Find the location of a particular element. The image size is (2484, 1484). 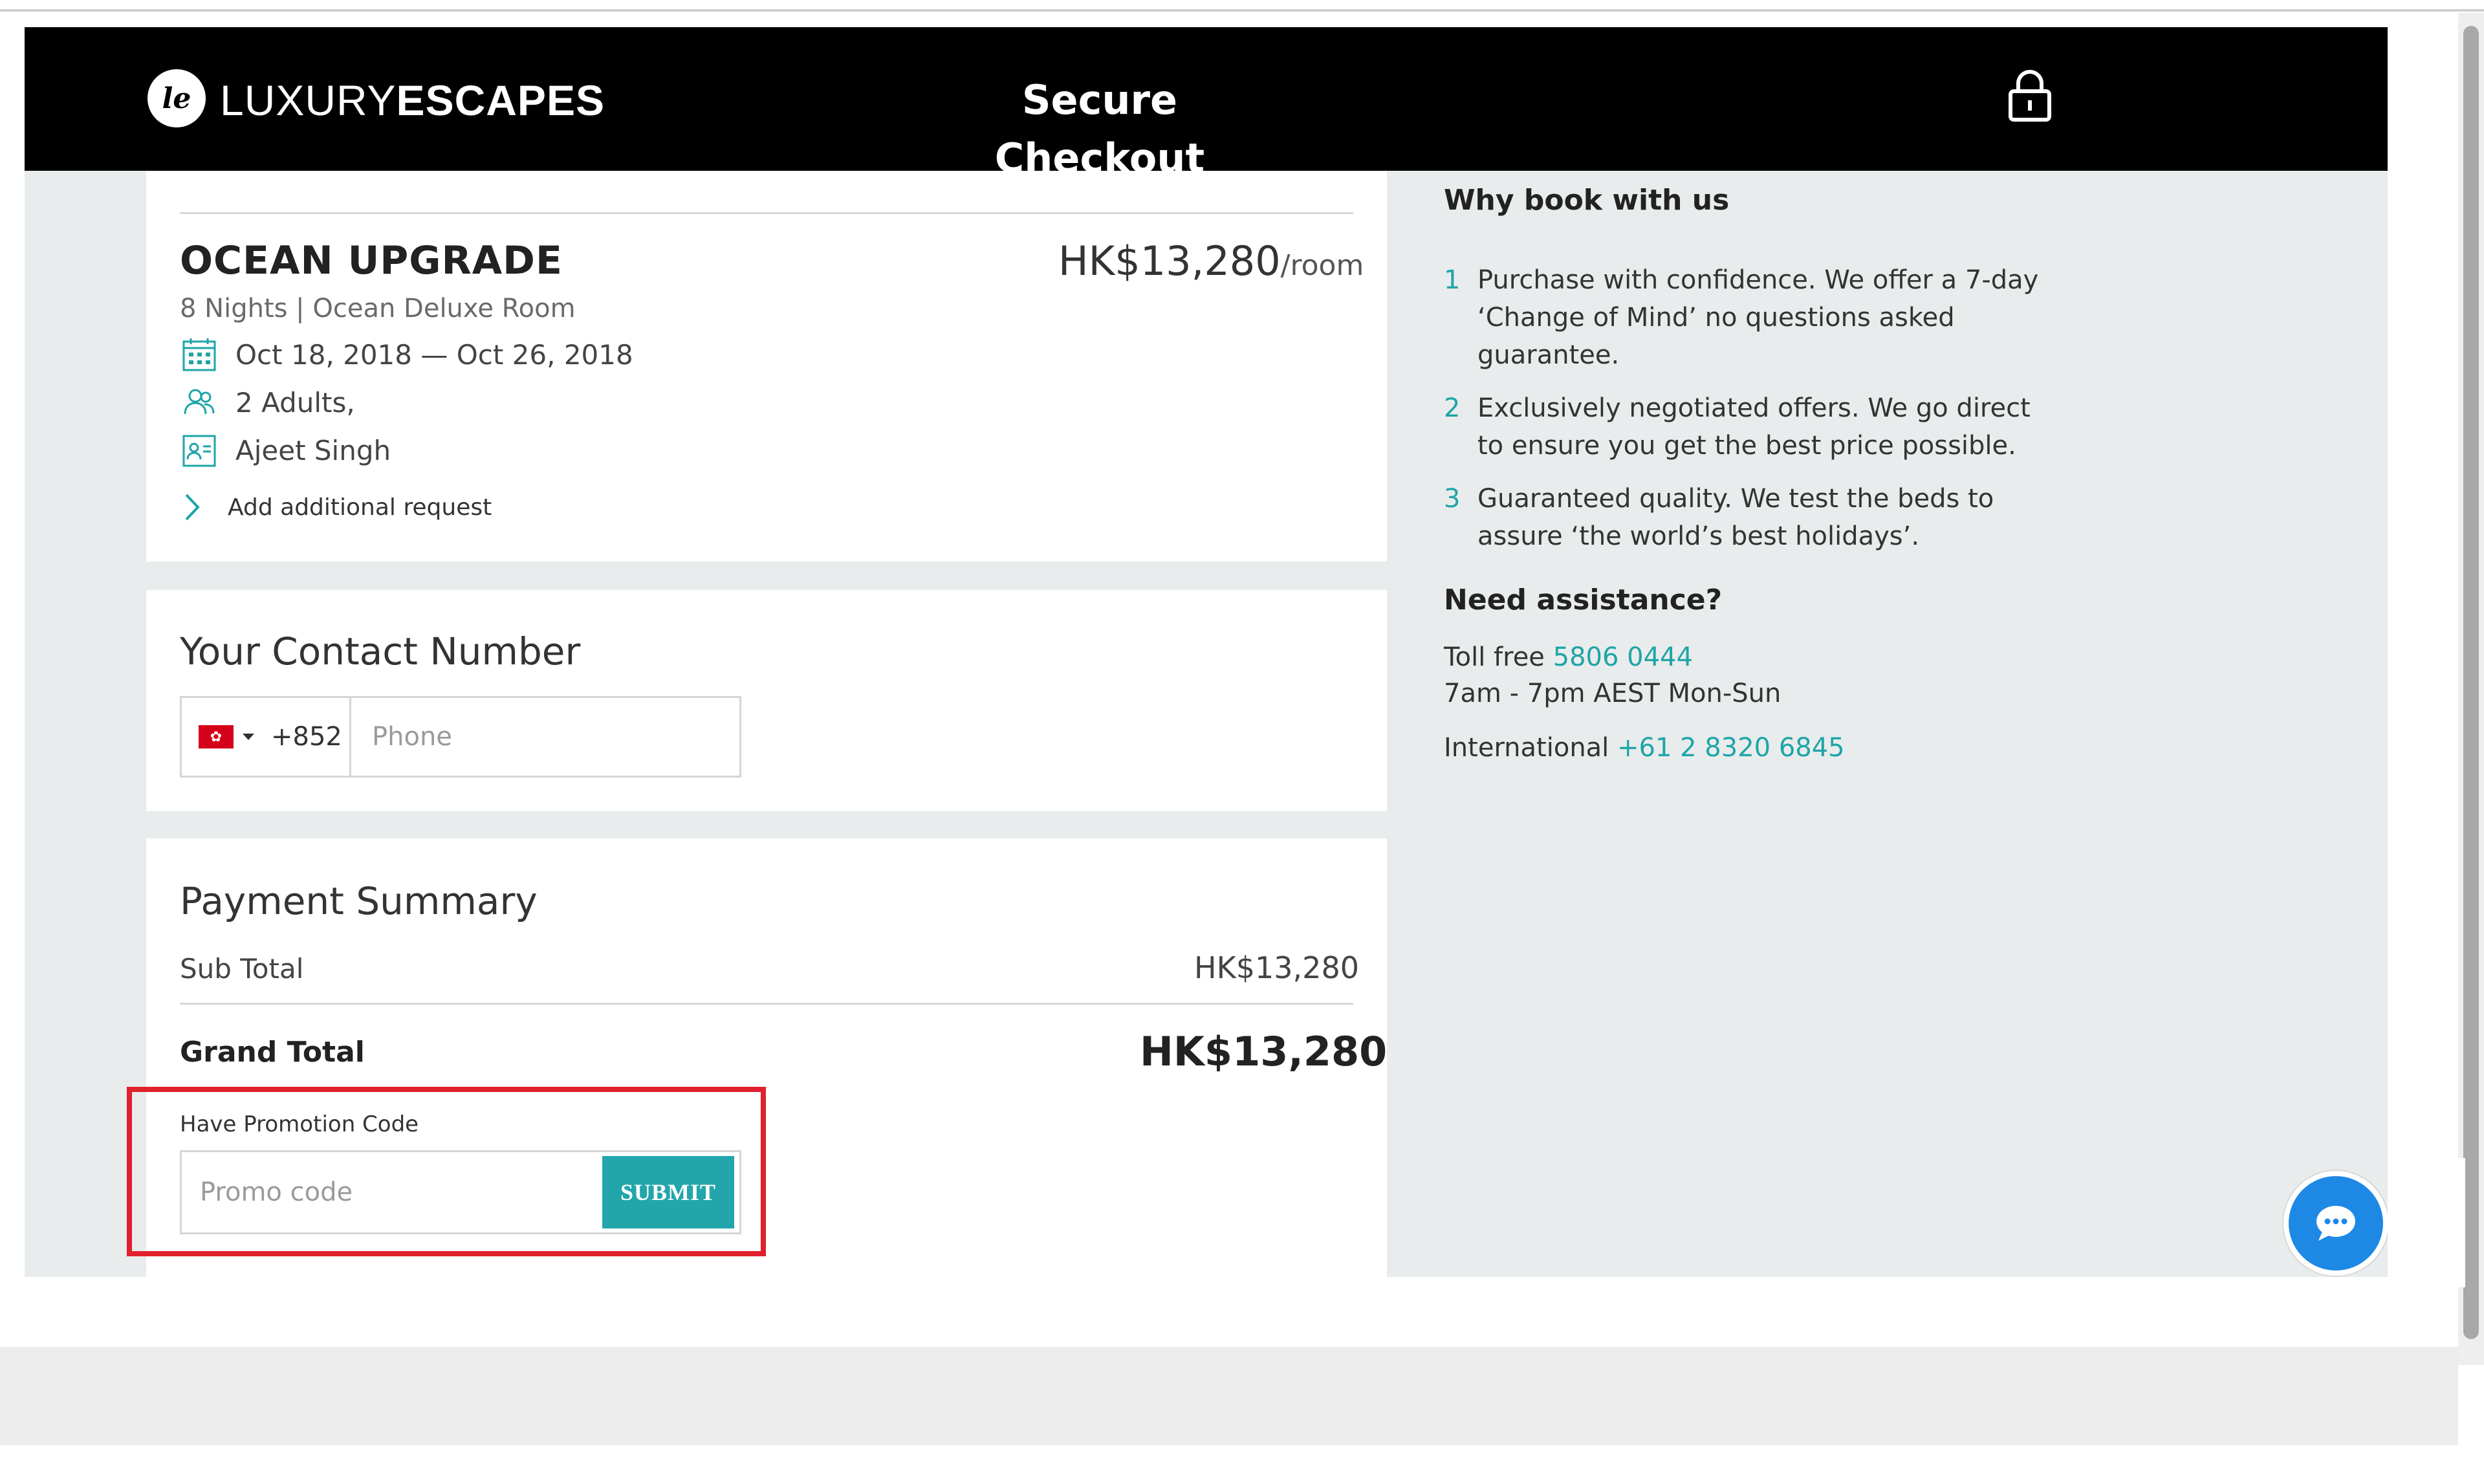

svg-text: le is located at coordinates (176, 98).